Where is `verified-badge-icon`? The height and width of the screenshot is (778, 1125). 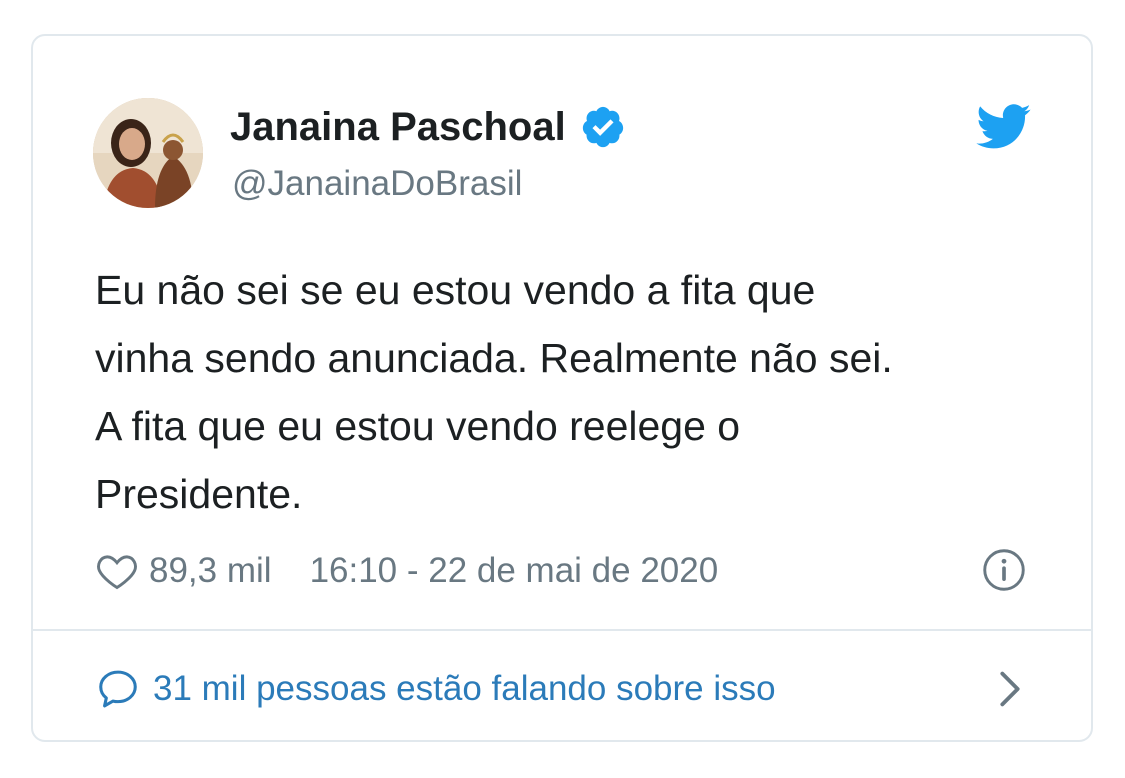 verified-badge-icon is located at coordinates (602, 127).